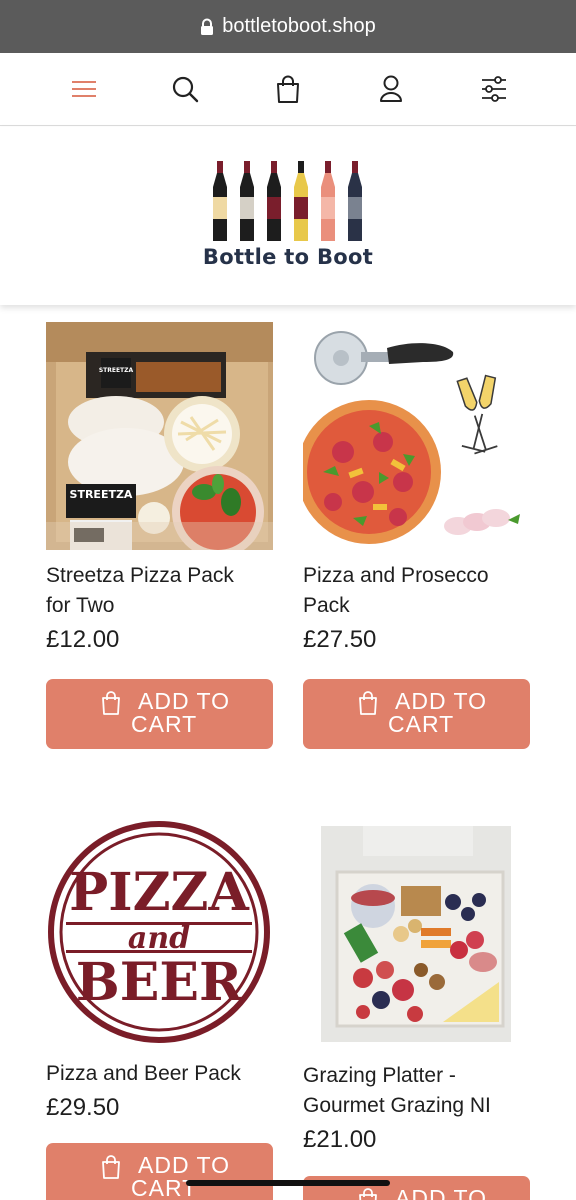 The image size is (576, 1200). I want to click on cart-button, so click(288, 89).